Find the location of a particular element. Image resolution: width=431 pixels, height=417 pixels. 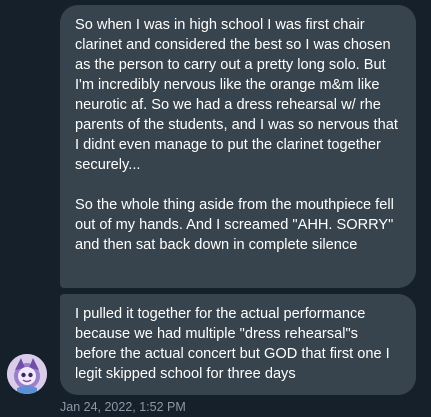

avatar is located at coordinates (27, 374).